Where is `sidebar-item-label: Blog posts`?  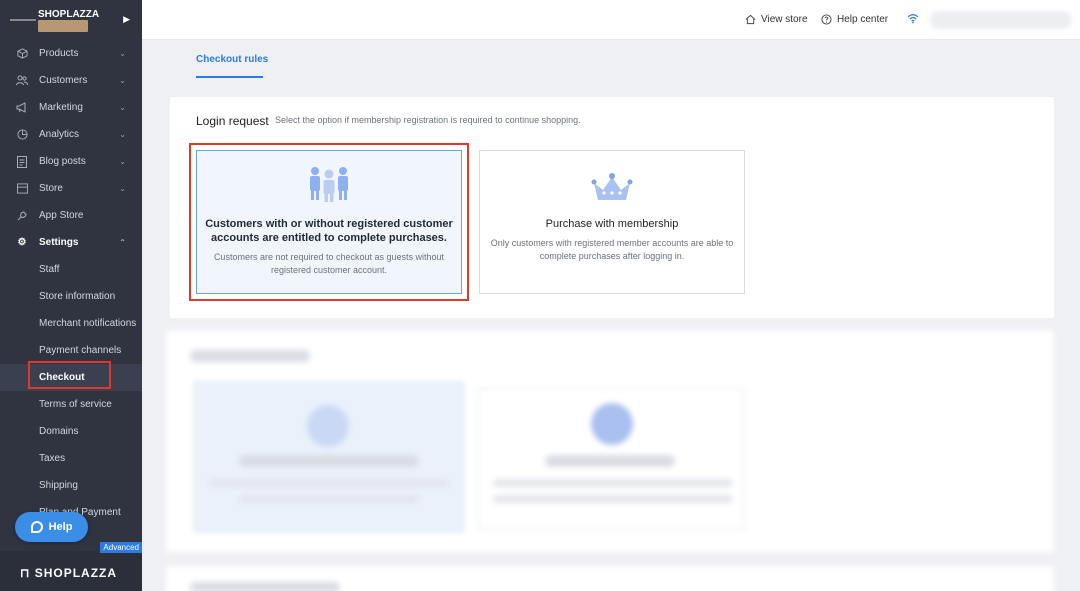 sidebar-item-label: Blog posts is located at coordinates (62, 161).